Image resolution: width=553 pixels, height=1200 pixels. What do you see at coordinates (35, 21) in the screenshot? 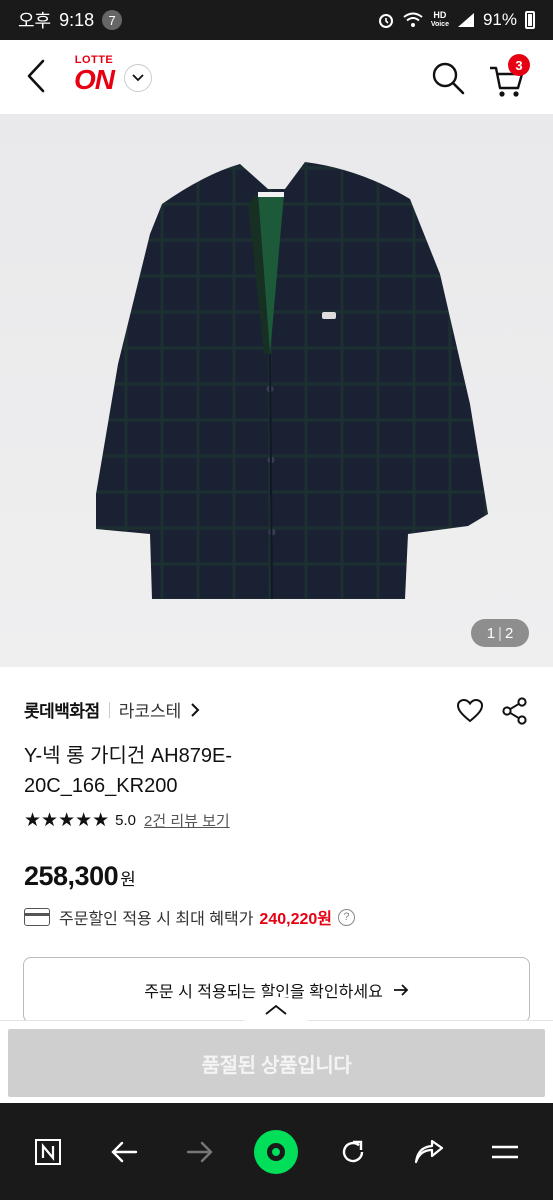
I see `time-period: 오후` at bounding box center [35, 21].